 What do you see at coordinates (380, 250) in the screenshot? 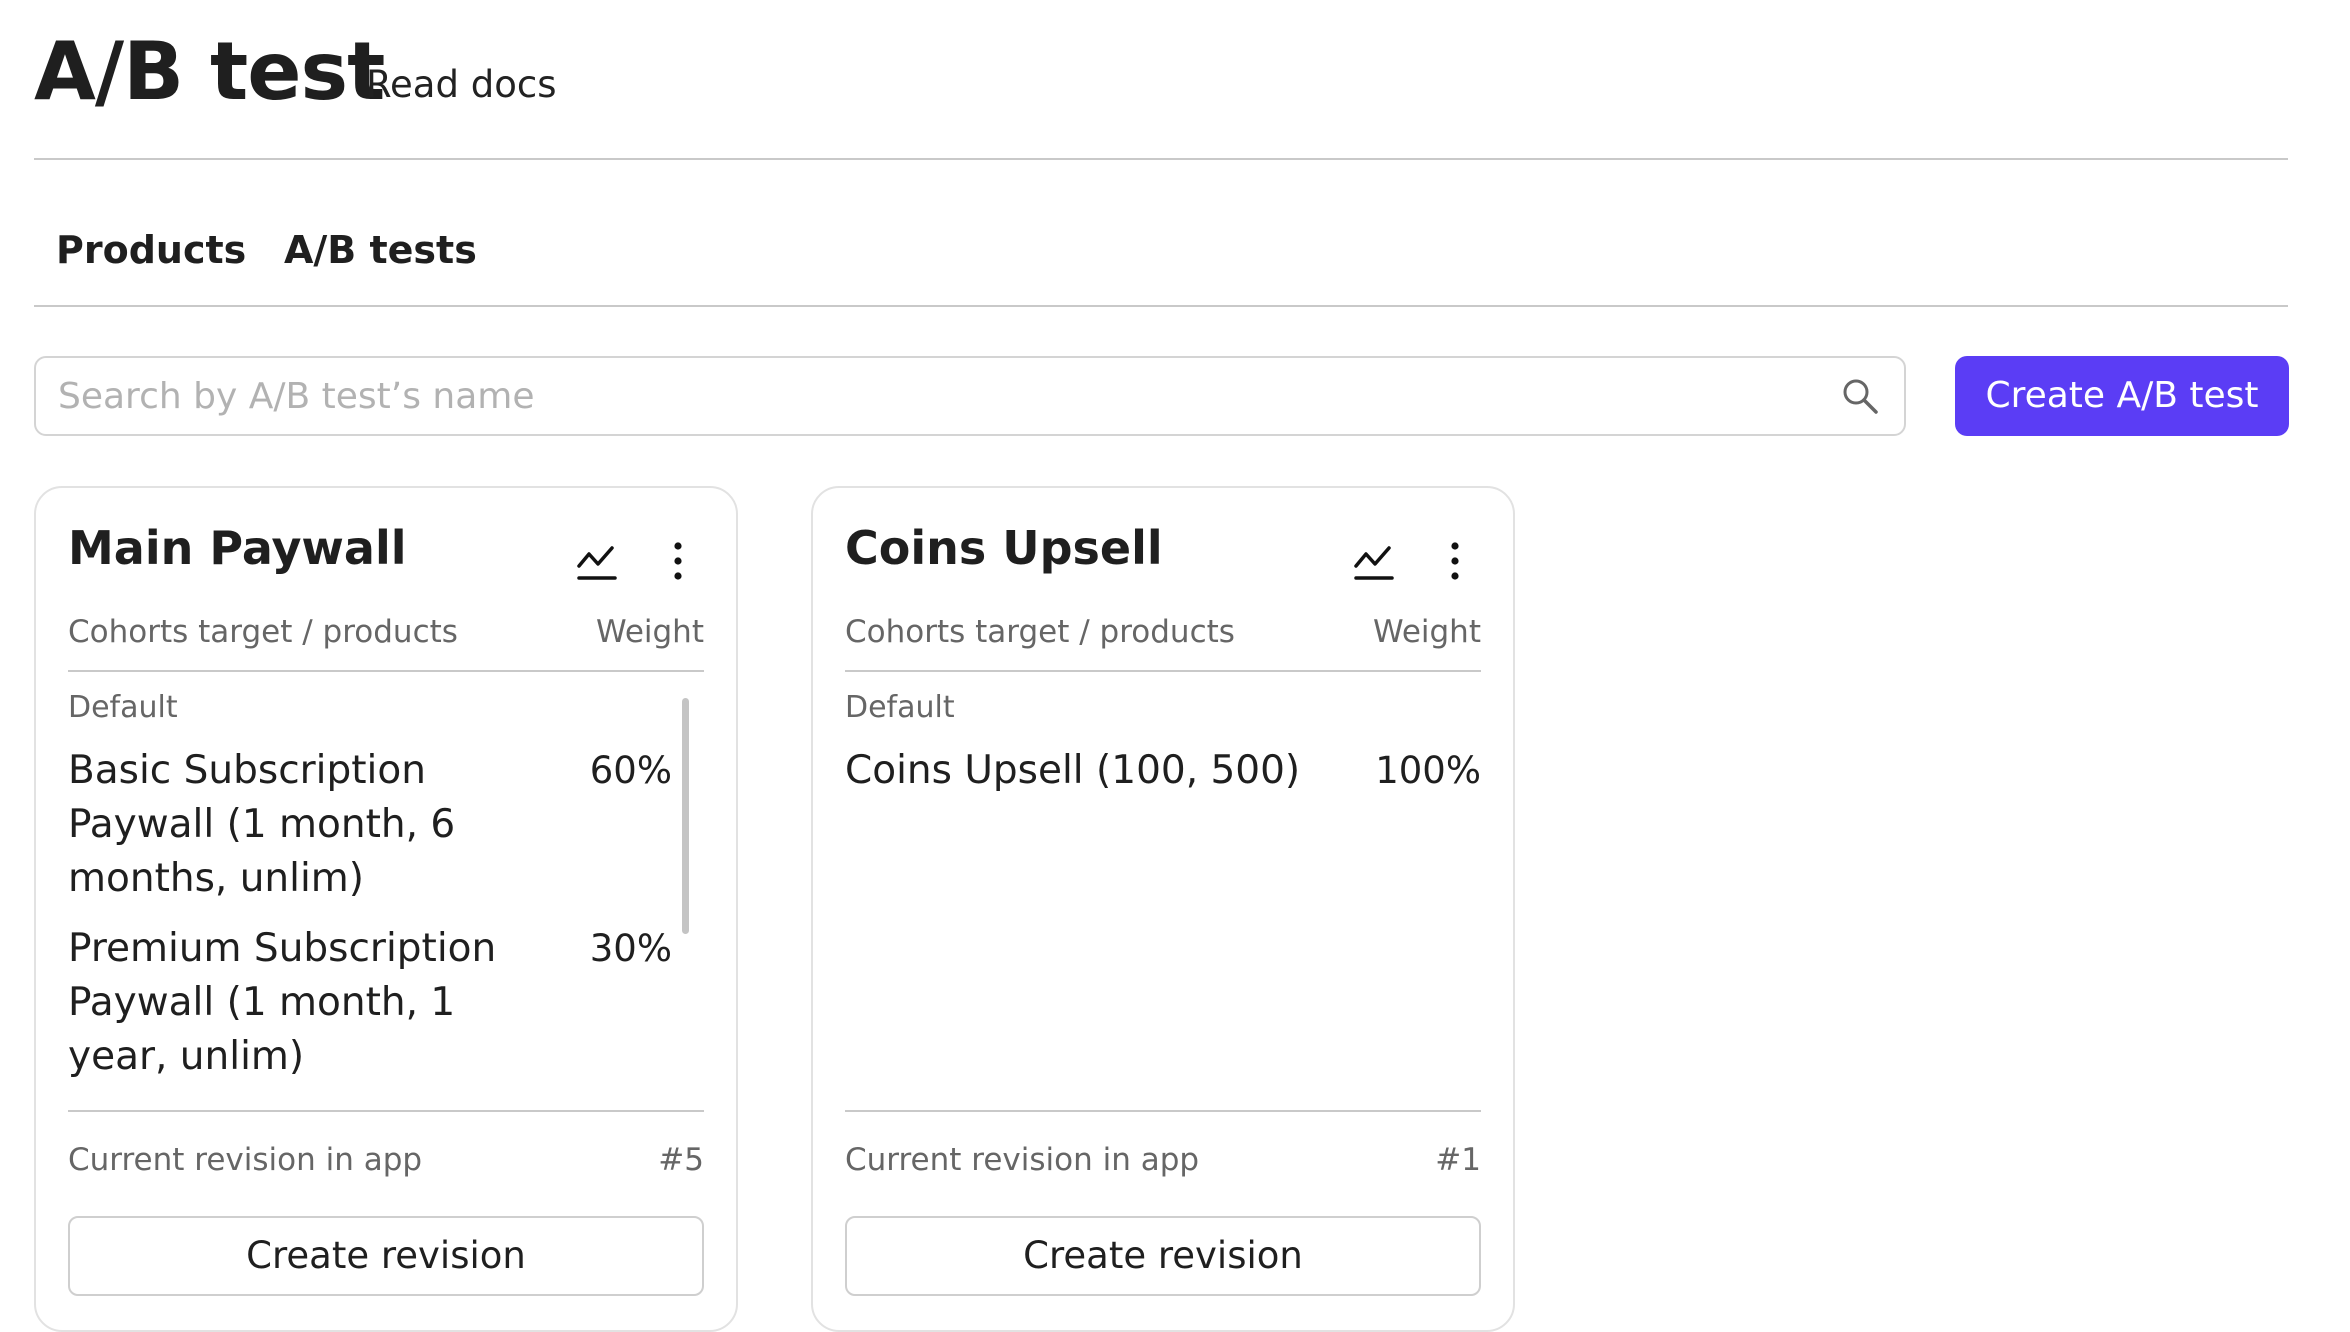
I see `tab-ab-tests: A/B tests` at bounding box center [380, 250].